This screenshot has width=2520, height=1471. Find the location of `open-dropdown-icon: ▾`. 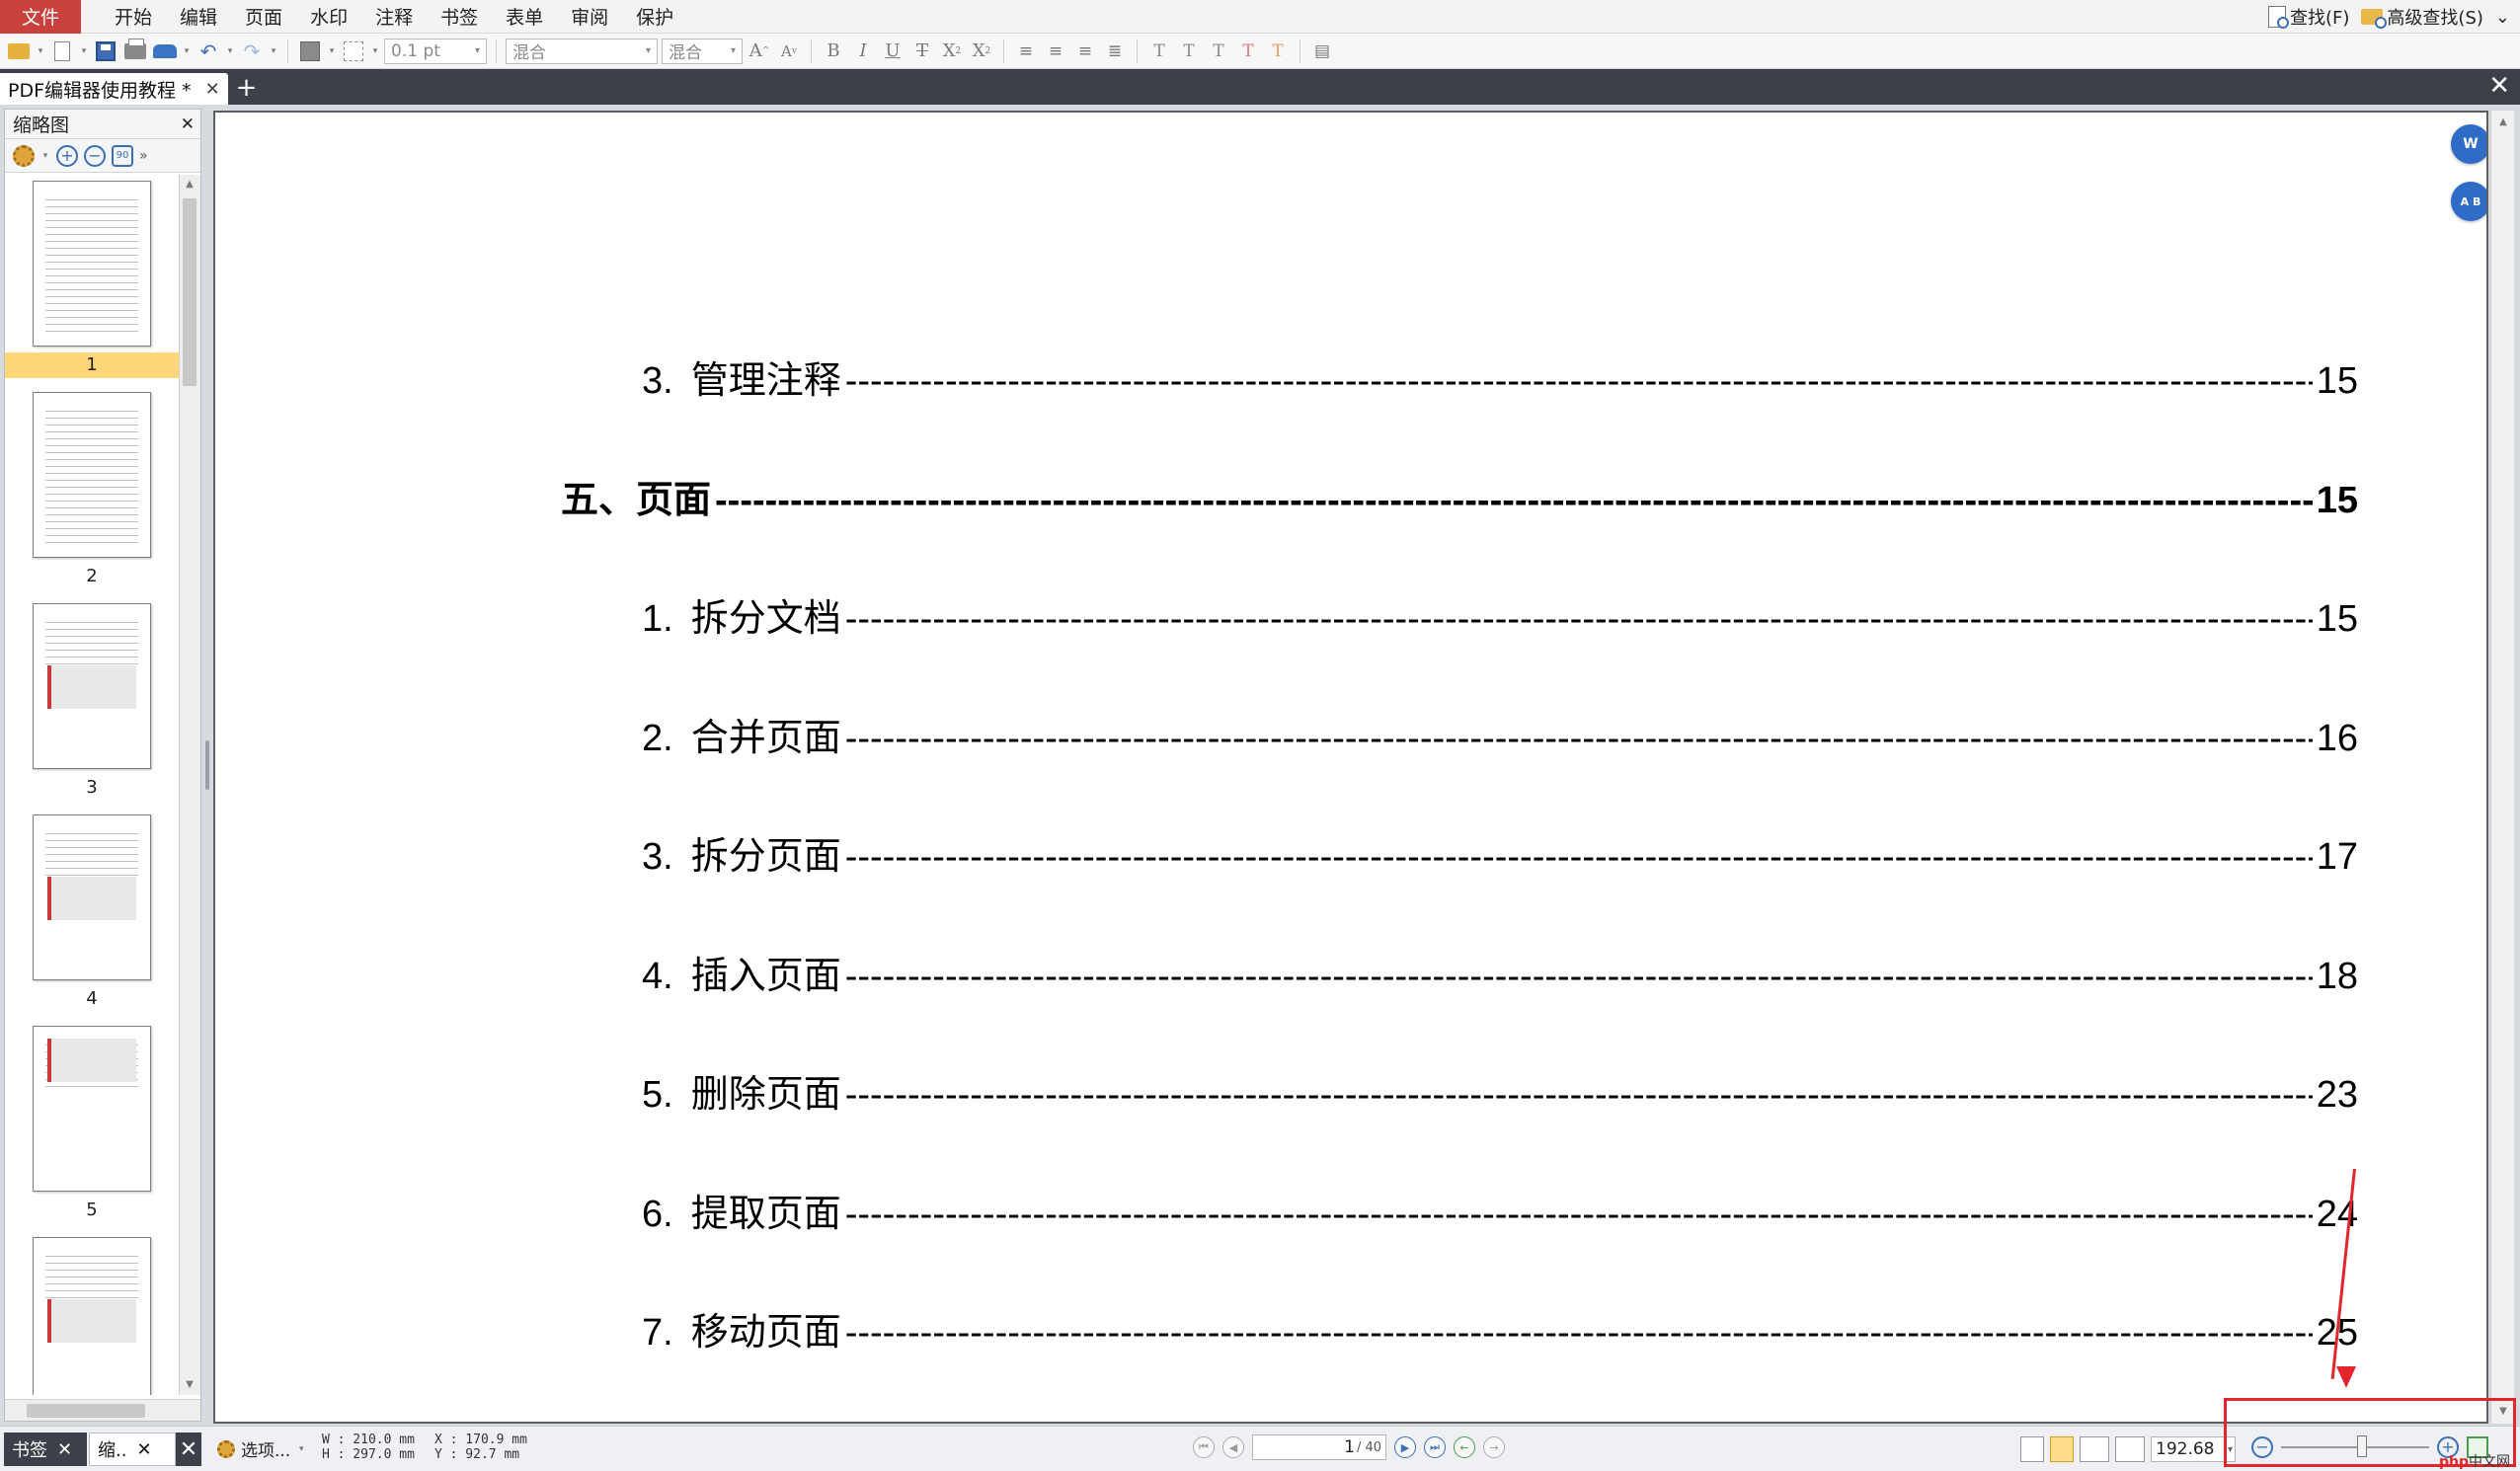

open-dropdown-icon: ▾ is located at coordinates (40, 51).